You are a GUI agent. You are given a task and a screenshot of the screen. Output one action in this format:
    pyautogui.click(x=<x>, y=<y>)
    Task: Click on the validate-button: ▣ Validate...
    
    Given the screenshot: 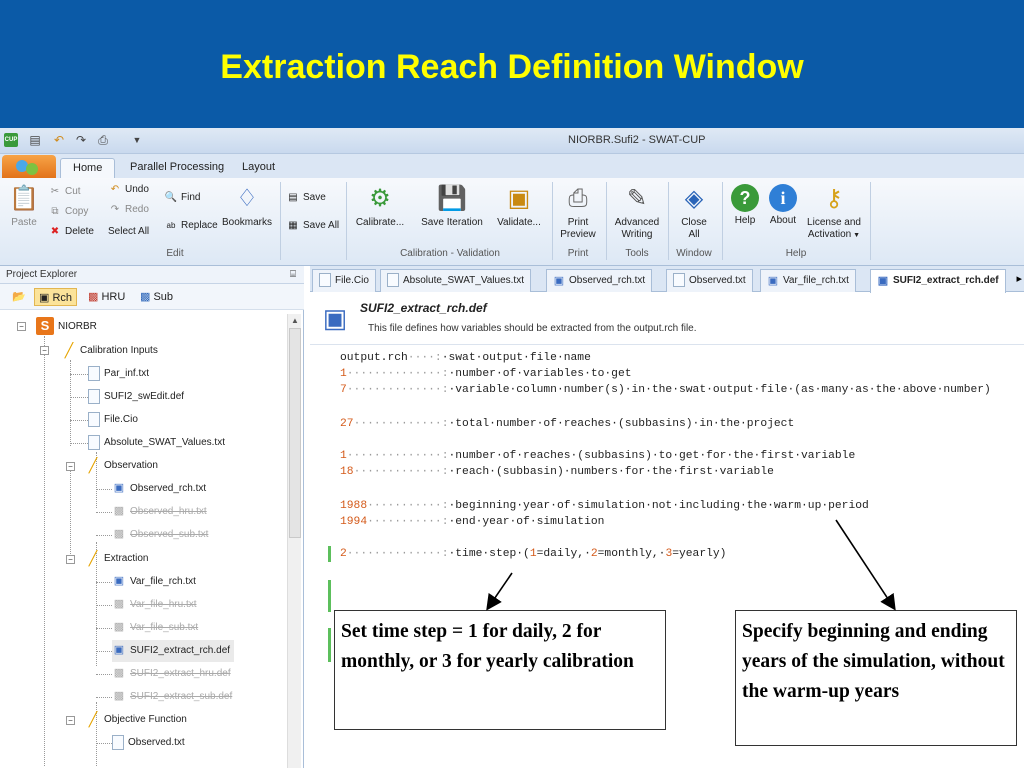 What is the action you would take?
    pyautogui.click(x=519, y=206)
    